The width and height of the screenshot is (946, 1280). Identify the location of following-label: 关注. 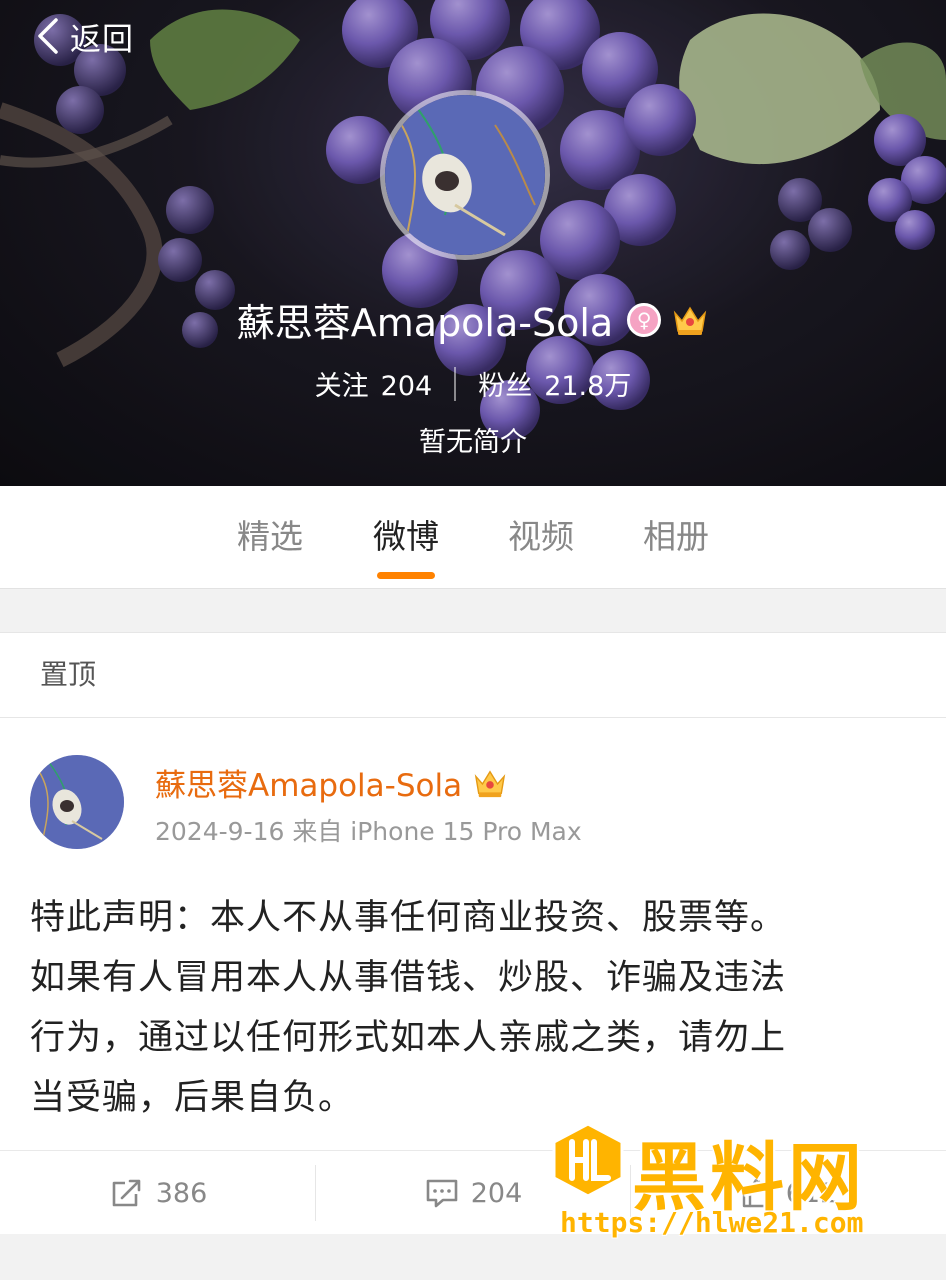
(341, 386).